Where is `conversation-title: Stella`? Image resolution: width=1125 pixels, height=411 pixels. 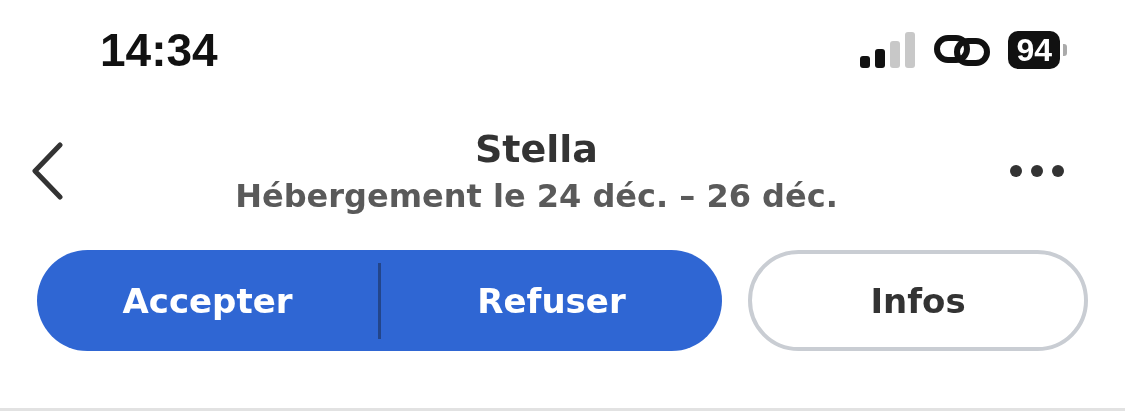
conversation-title: Stella is located at coordinates (536, 149).